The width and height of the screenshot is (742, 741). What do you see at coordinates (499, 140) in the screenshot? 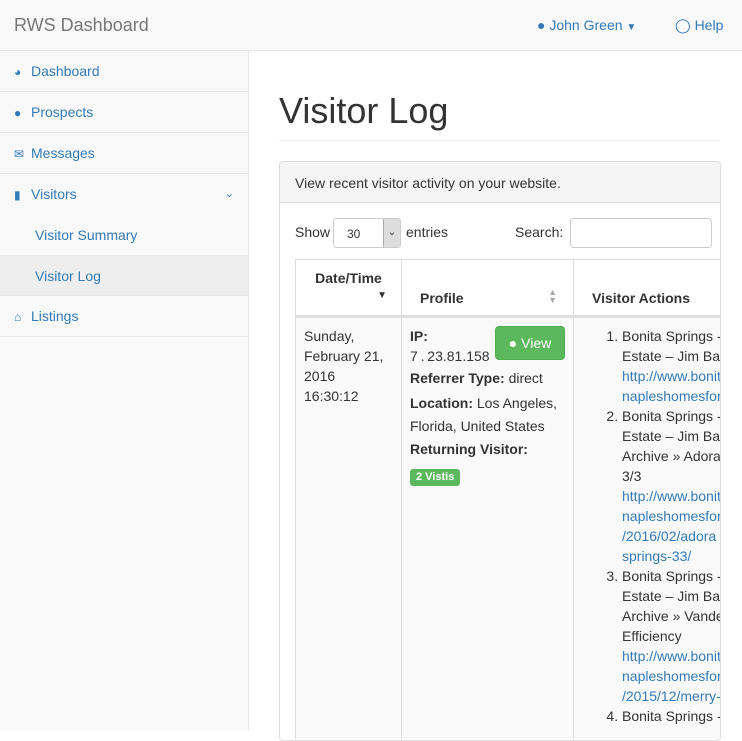
I see `divider` at bounding box center [499, 140].